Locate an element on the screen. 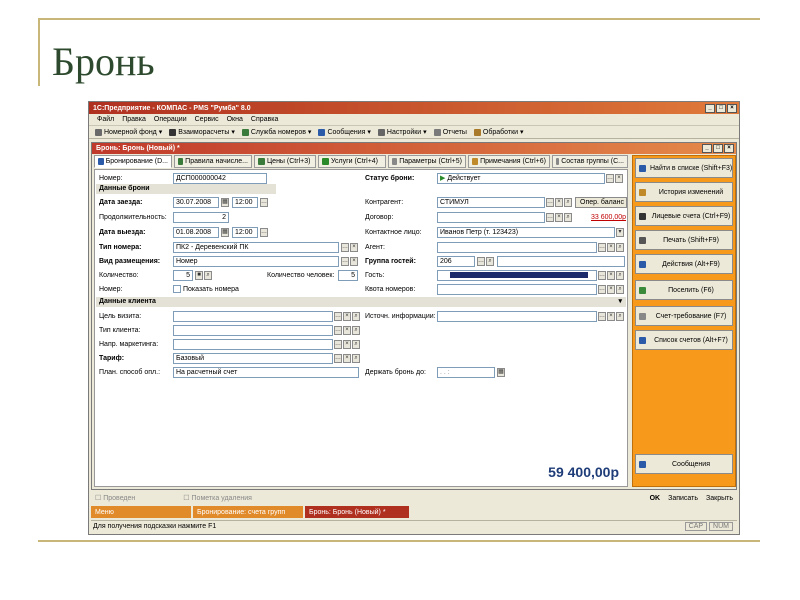  invoice-list-button: Список счетов (Alt+F7) is located at coordinates (684, 340).